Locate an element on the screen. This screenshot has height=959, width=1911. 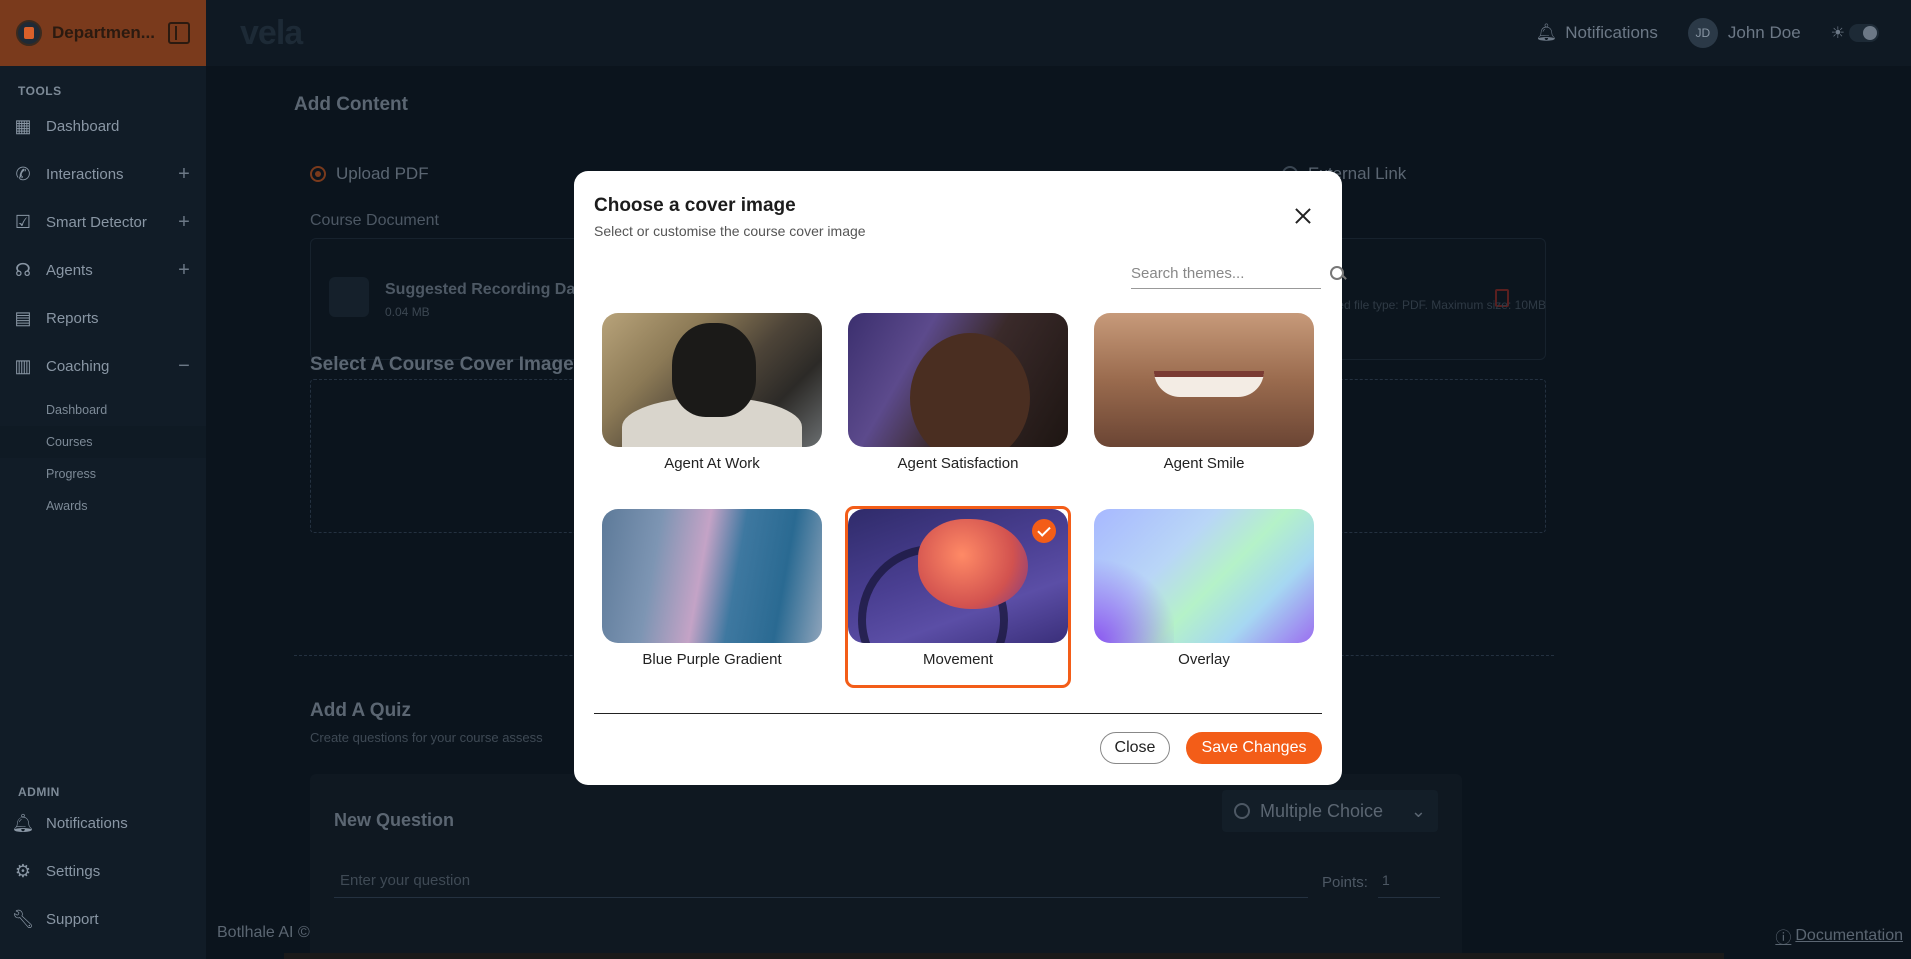
document-name: Suggested Recording Da is located at coordinates (480, 289).